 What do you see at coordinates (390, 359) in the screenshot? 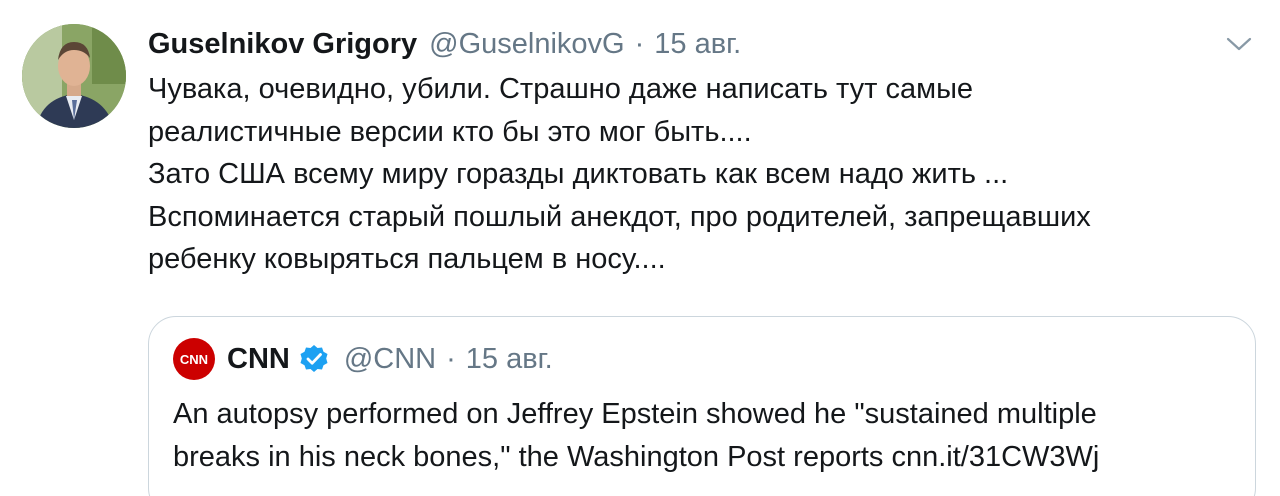
I see `quoted-author-handle: @CNN` at bounding box center [390, 359].